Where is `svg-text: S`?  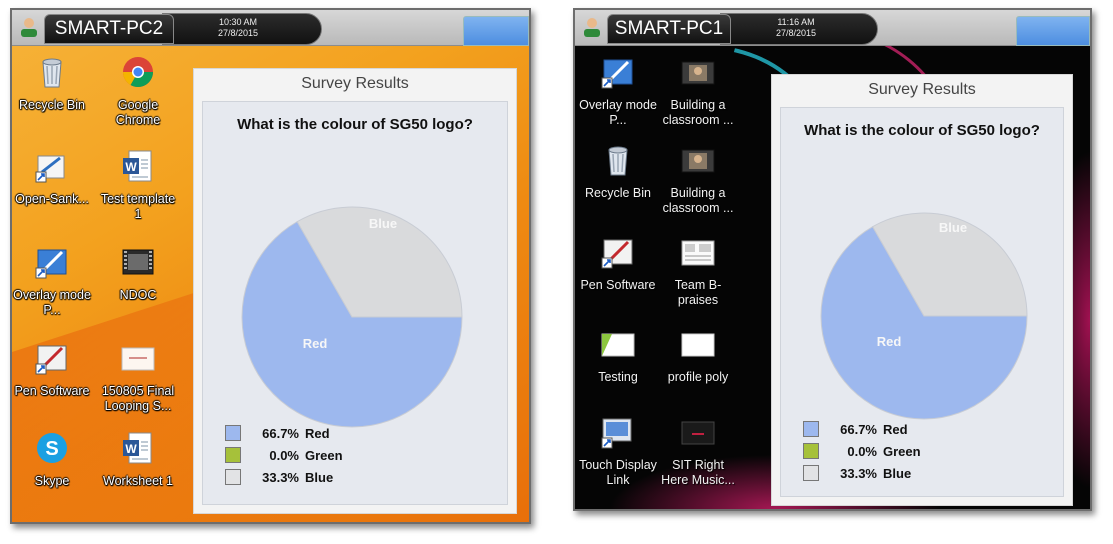 svg-text: S is located at coordinates (51, 449).